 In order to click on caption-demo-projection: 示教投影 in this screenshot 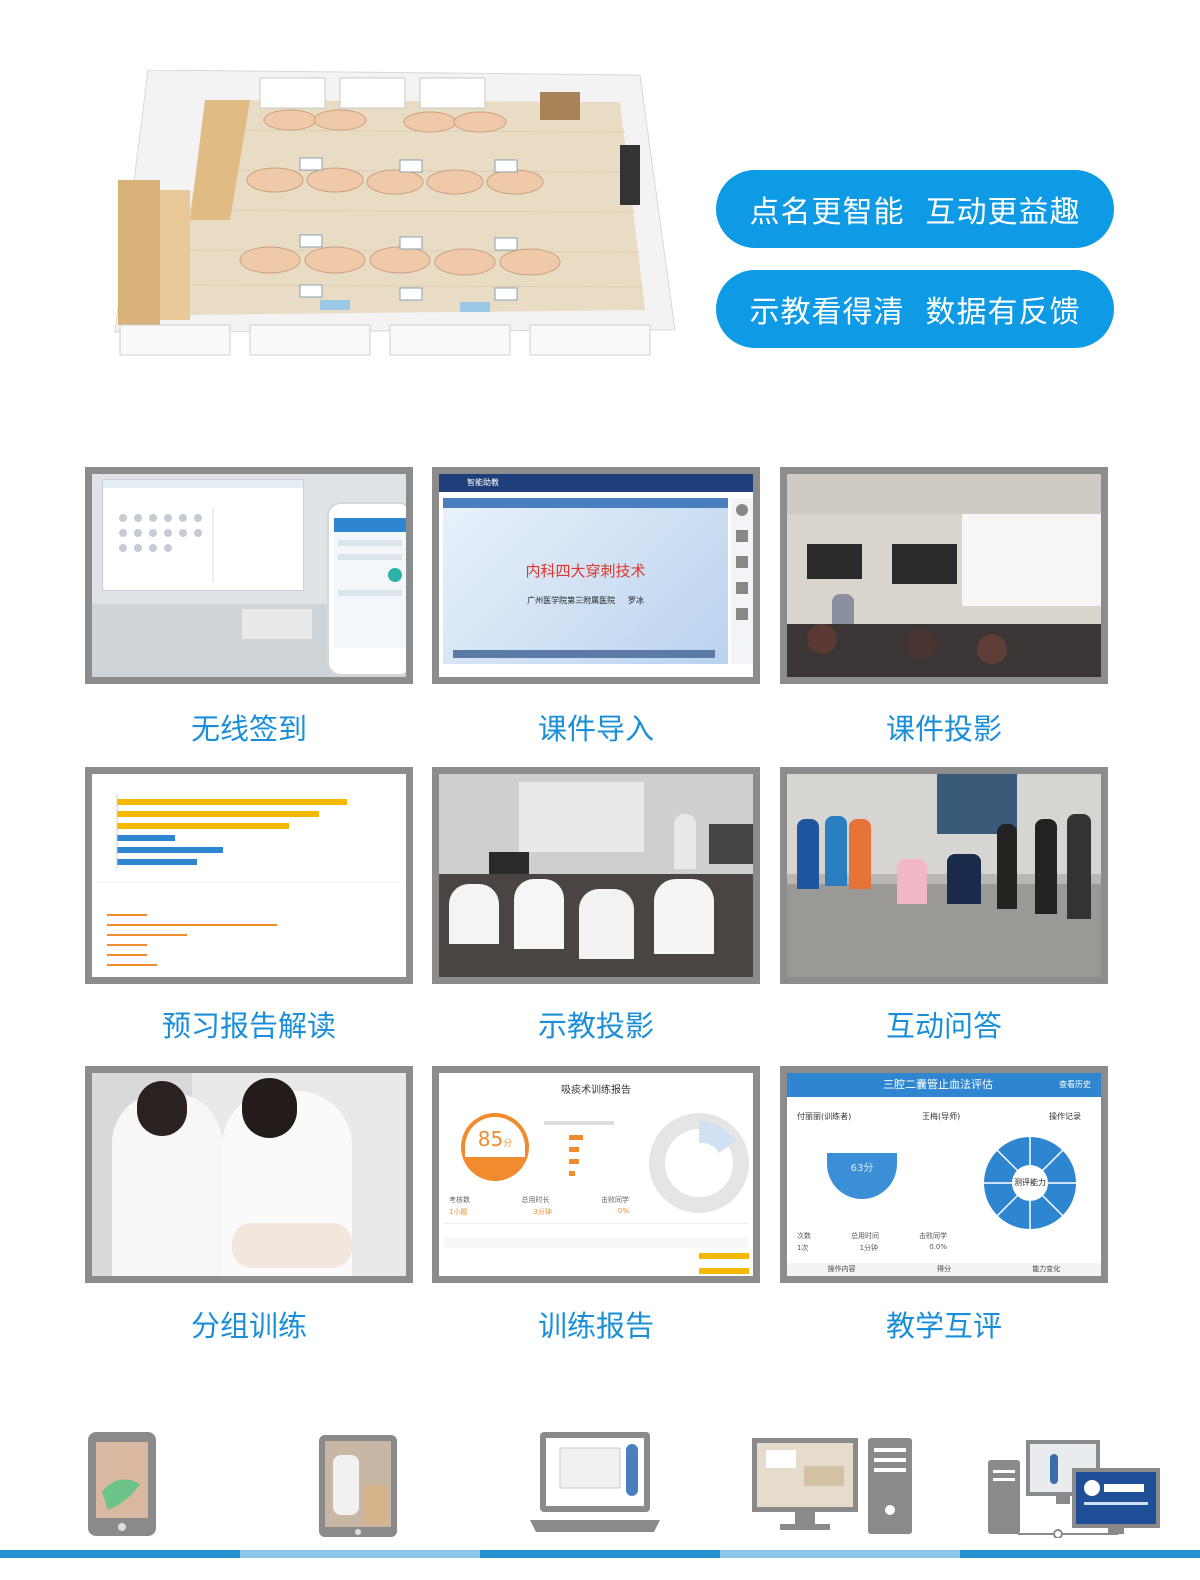, I will do `click(595, 1026)`.